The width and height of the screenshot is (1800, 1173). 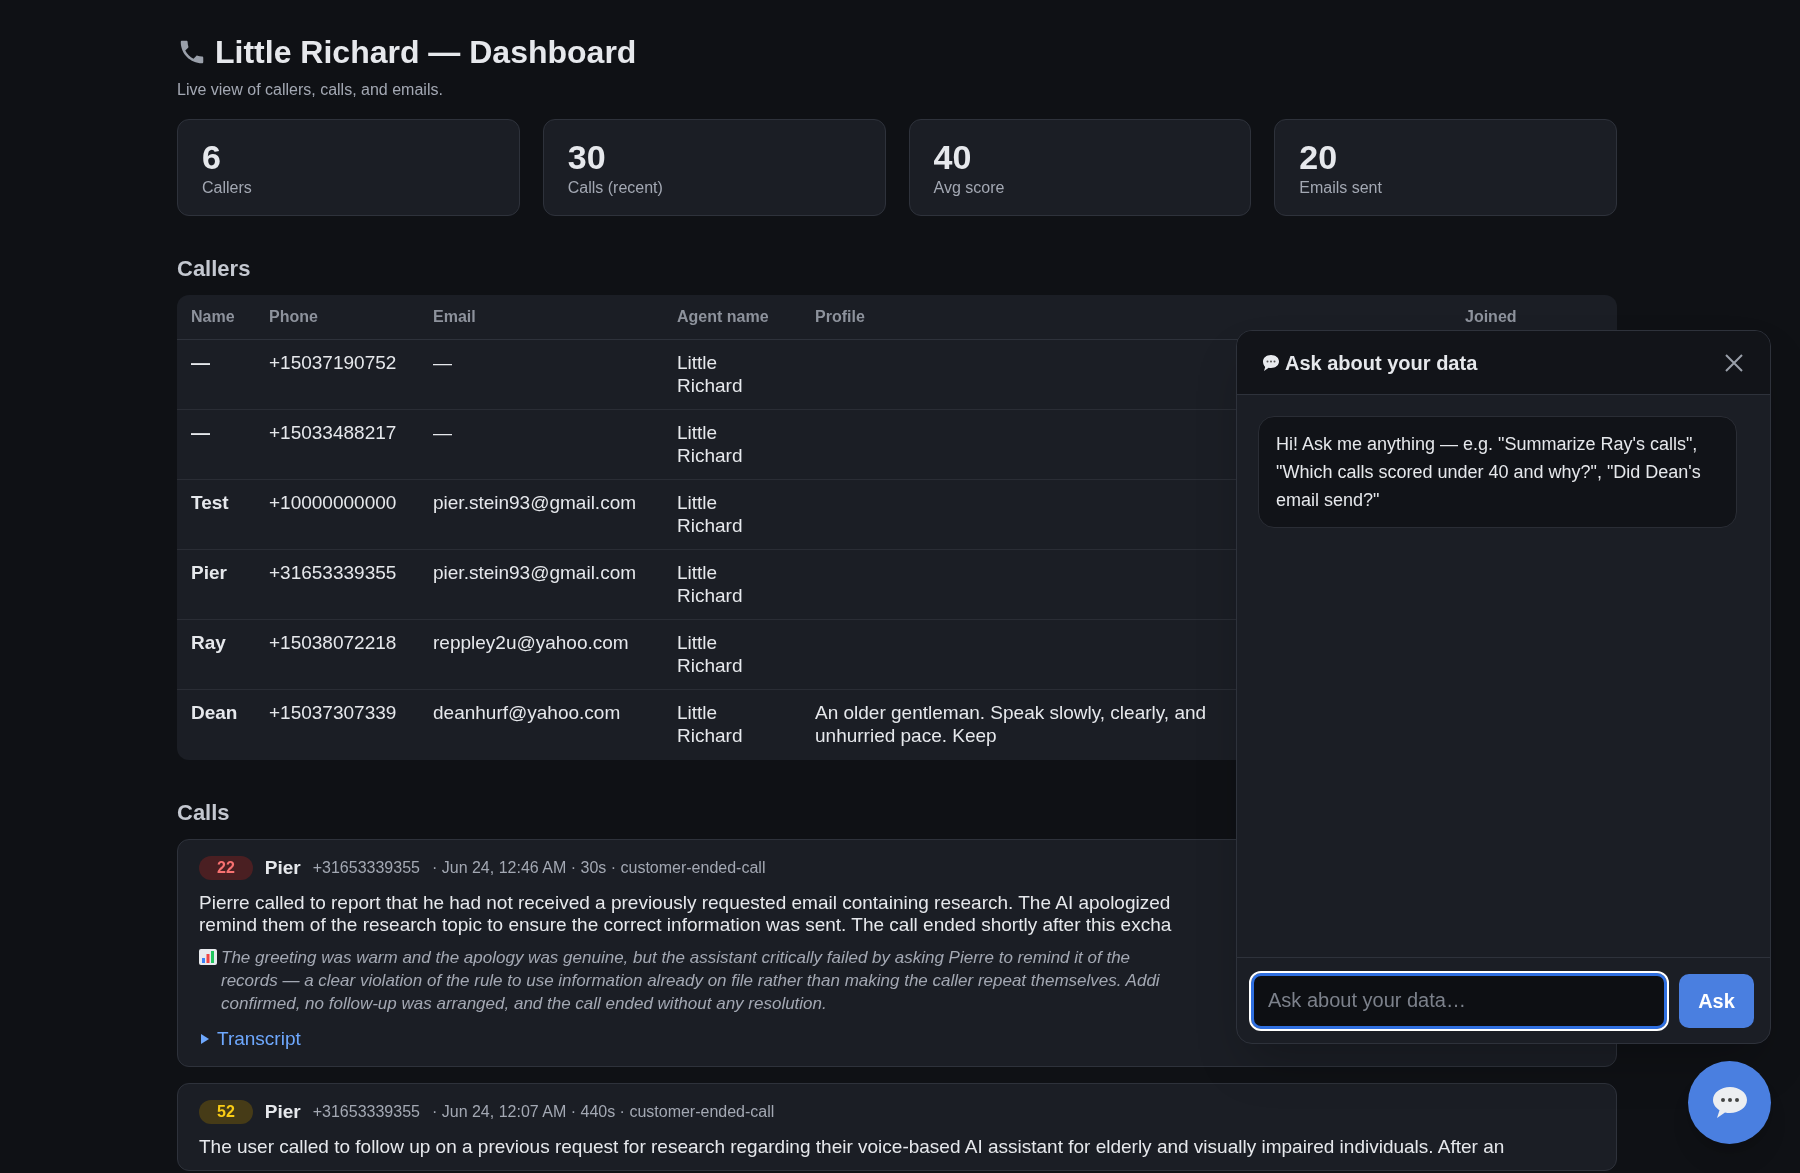 What do you see at coordinates (227, 188) in the screenshot?
I see `stat-label: Callers` at bounding box center [227, 188].